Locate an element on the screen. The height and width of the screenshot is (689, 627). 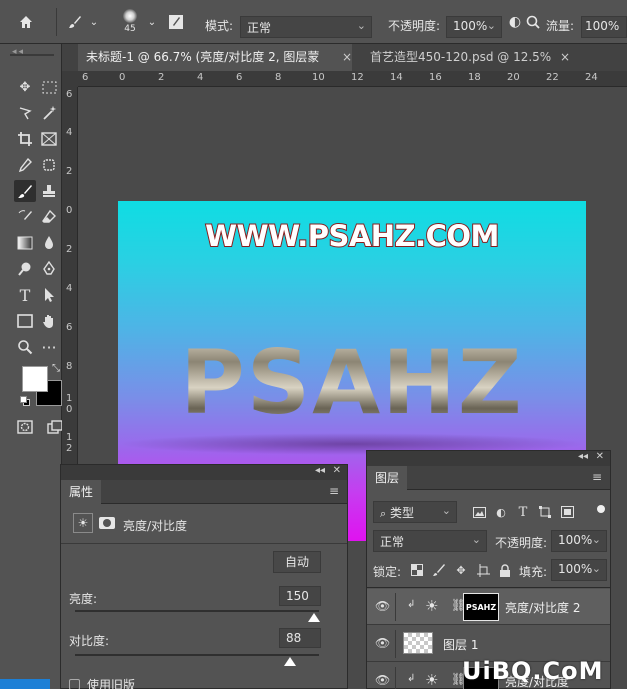
horizontal-ruler: 6 0 2 4 6 8 10 12 14 16 18 20 22 24 is located at coordinates (352, 79).